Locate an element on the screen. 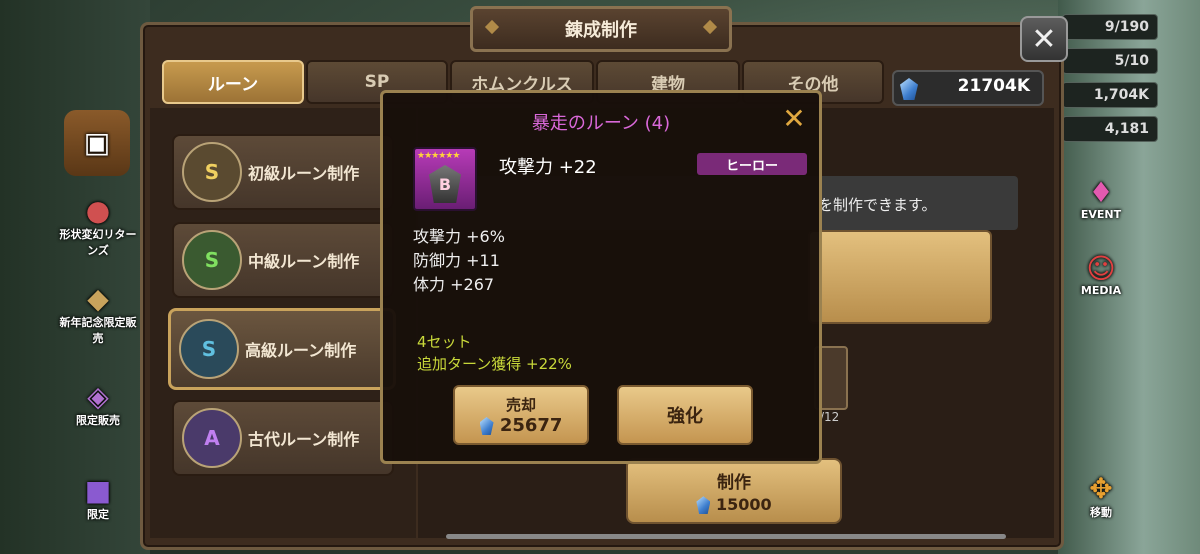 Image resolution: width=1200 pixels, height=554 pixels. title-ornament-right is located at coordinates (710, 27).